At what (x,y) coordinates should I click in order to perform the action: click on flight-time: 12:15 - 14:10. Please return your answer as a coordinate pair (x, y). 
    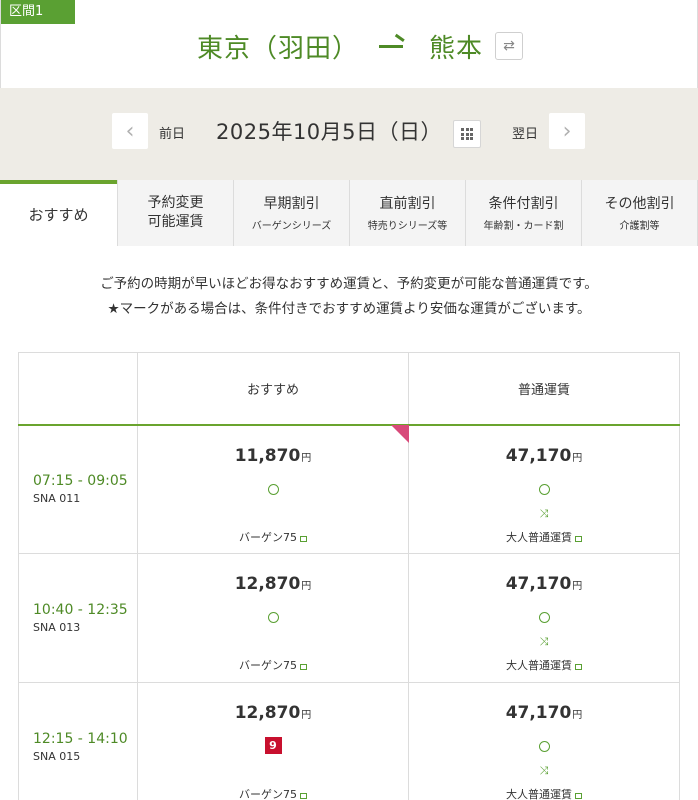
    Looking at the image, I should click on (80, 739).